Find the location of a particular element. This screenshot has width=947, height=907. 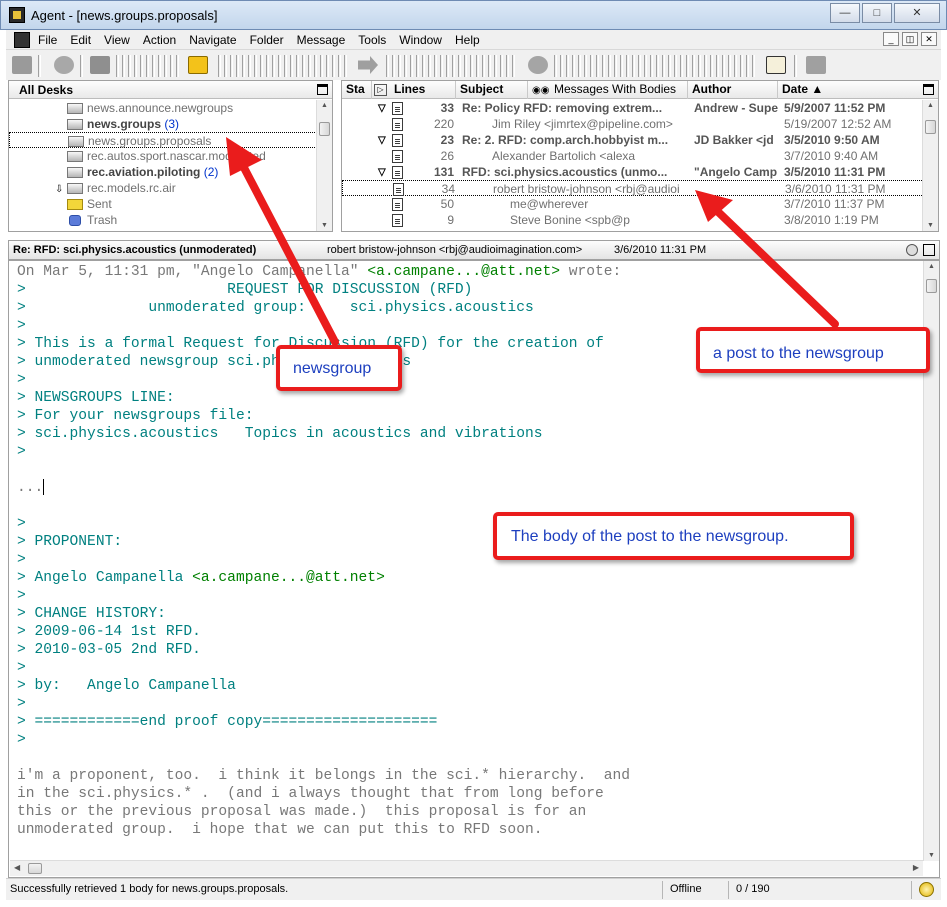

doc-restore-icon: ◫ is located at coordinates (910, 39).